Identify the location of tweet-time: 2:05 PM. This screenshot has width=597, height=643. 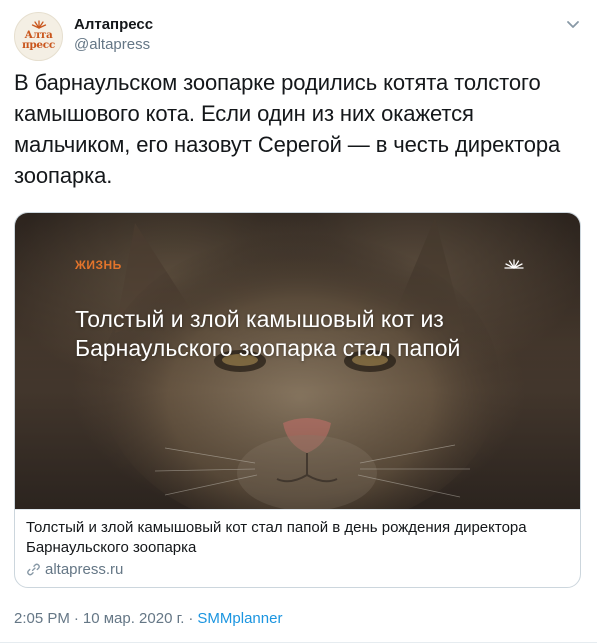
(42, 618).